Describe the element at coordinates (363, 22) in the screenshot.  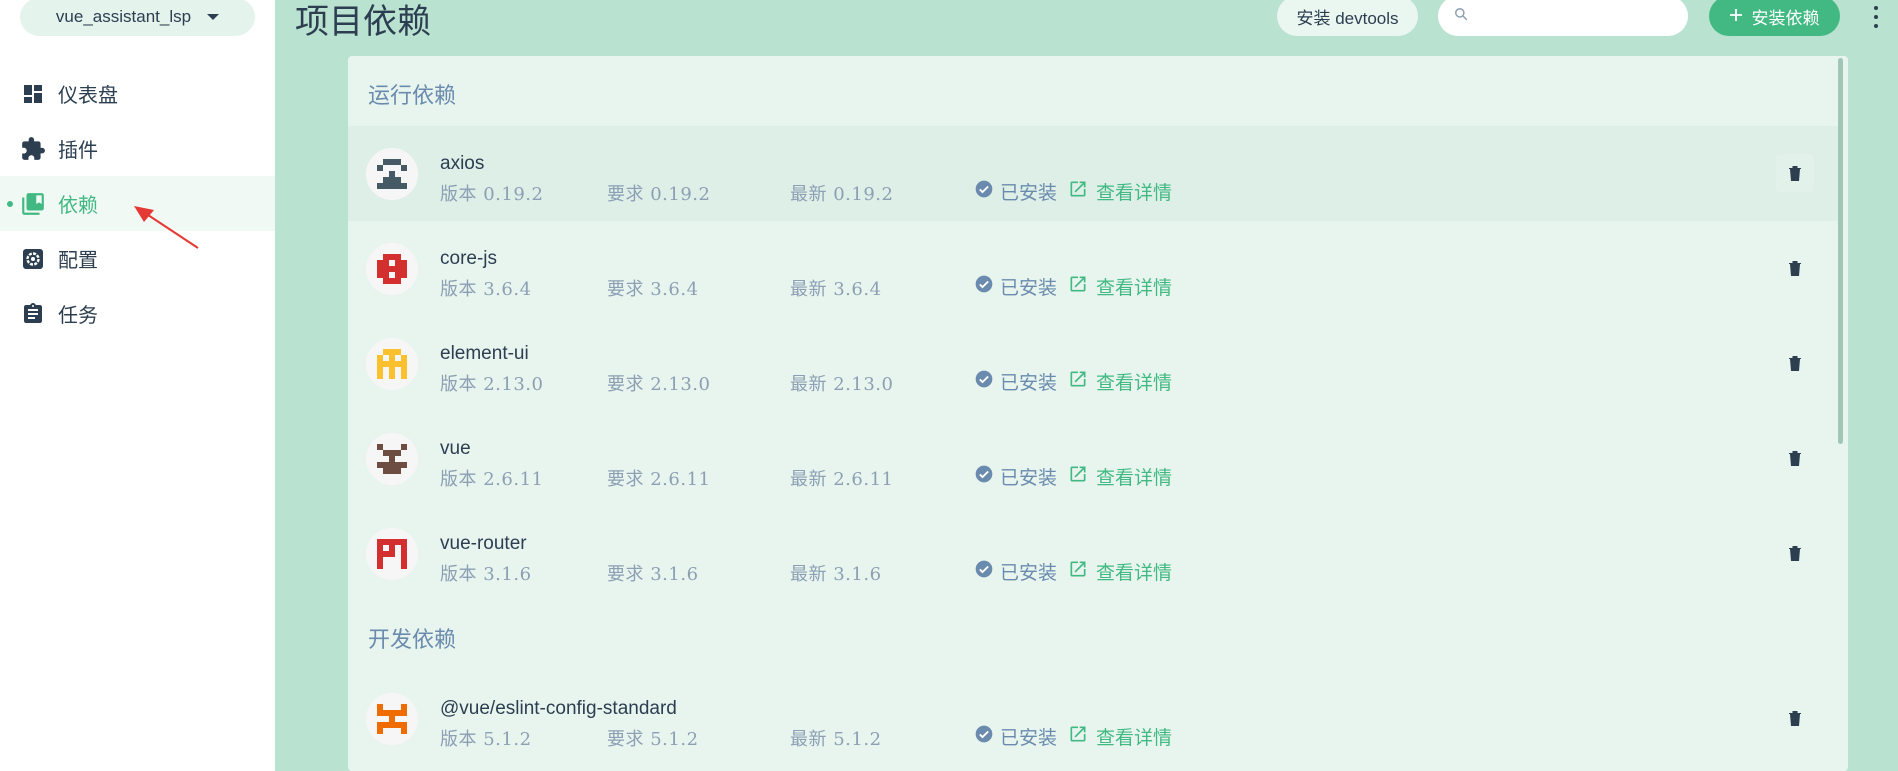
I see `page-title: 项目依赖` at that location.